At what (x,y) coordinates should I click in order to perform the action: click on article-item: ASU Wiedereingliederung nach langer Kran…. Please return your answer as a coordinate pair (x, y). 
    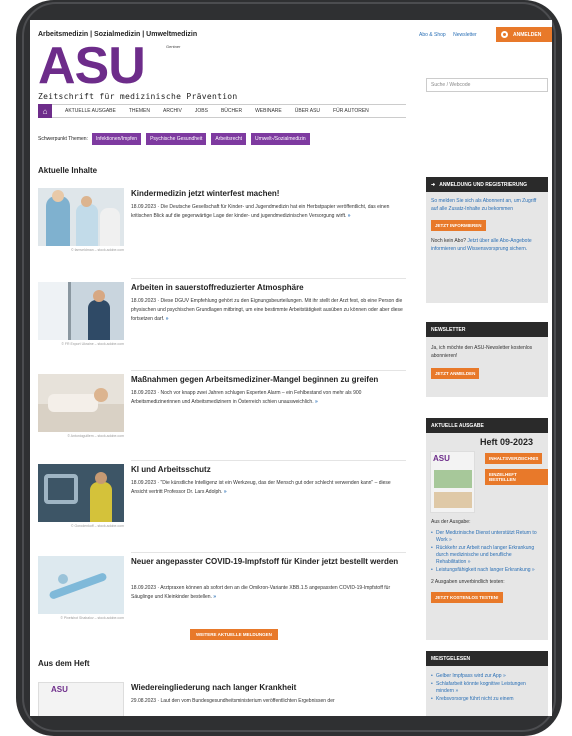
    Looking at the image, I should click on (222, 699).